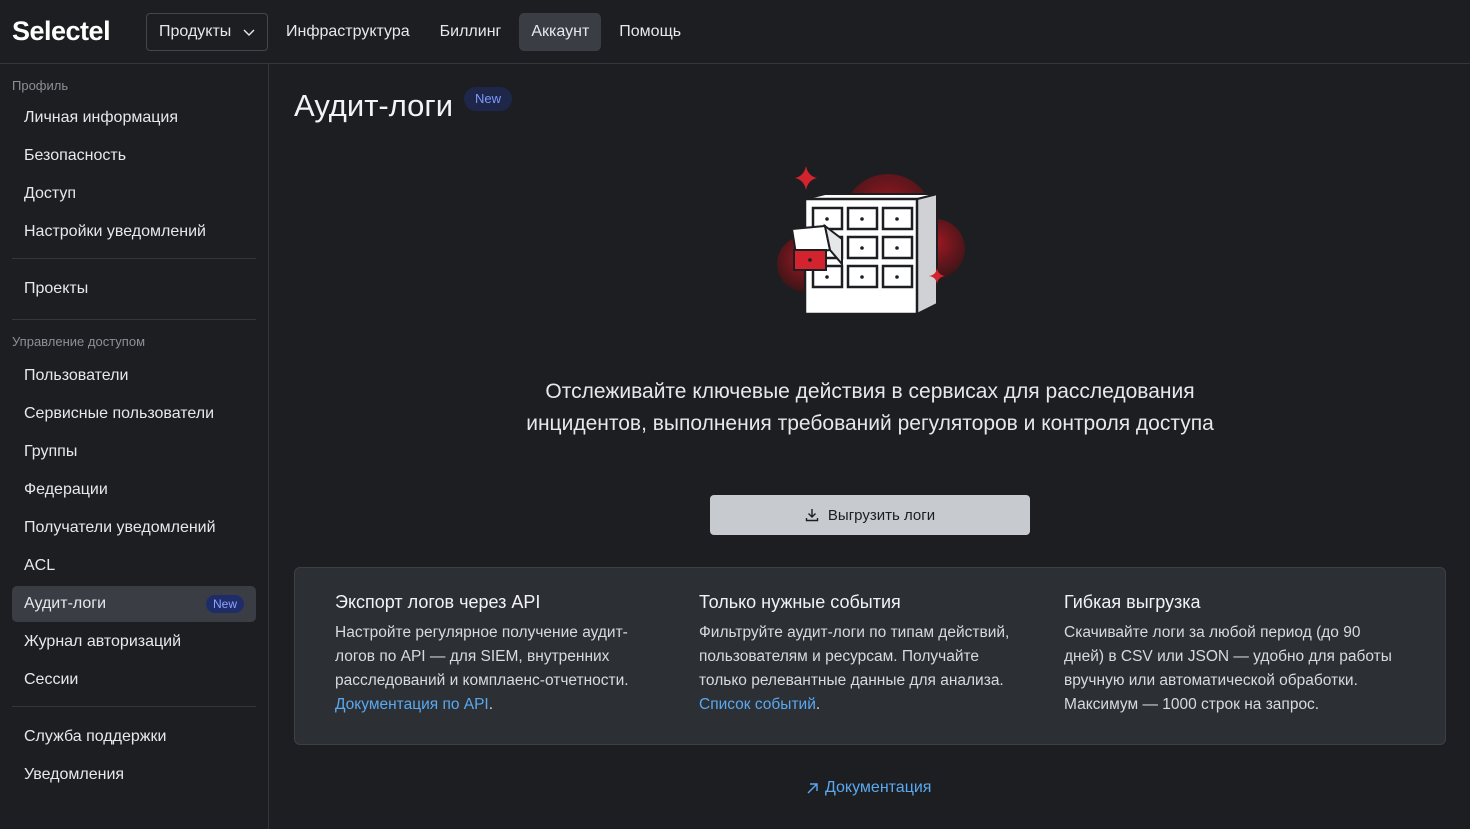 The width and height of the screenshot is (1470, 829). What do you see at coordinates (79, 341) in the screenshot?
I see `sidebar-section-access-management: Управление доступом` at bounding box center [79, 341].